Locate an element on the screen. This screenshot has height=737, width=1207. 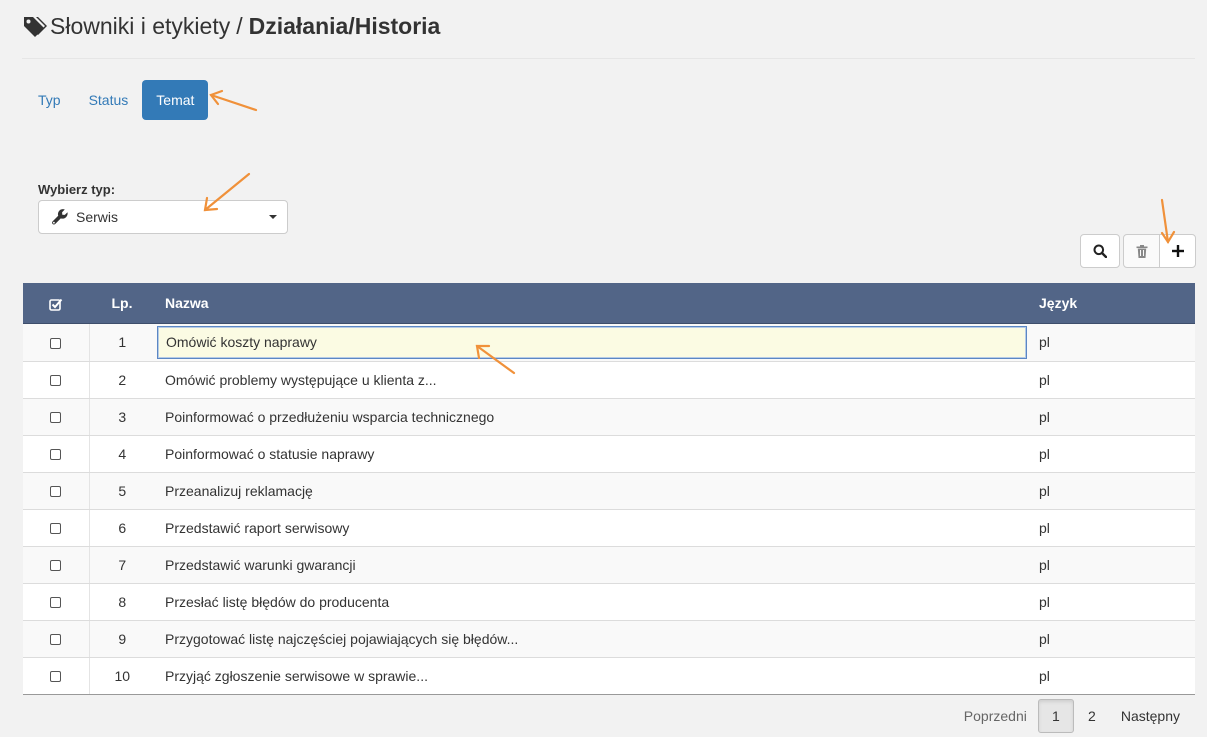
table-row: 1 pl is located at coordinates (609, 342).